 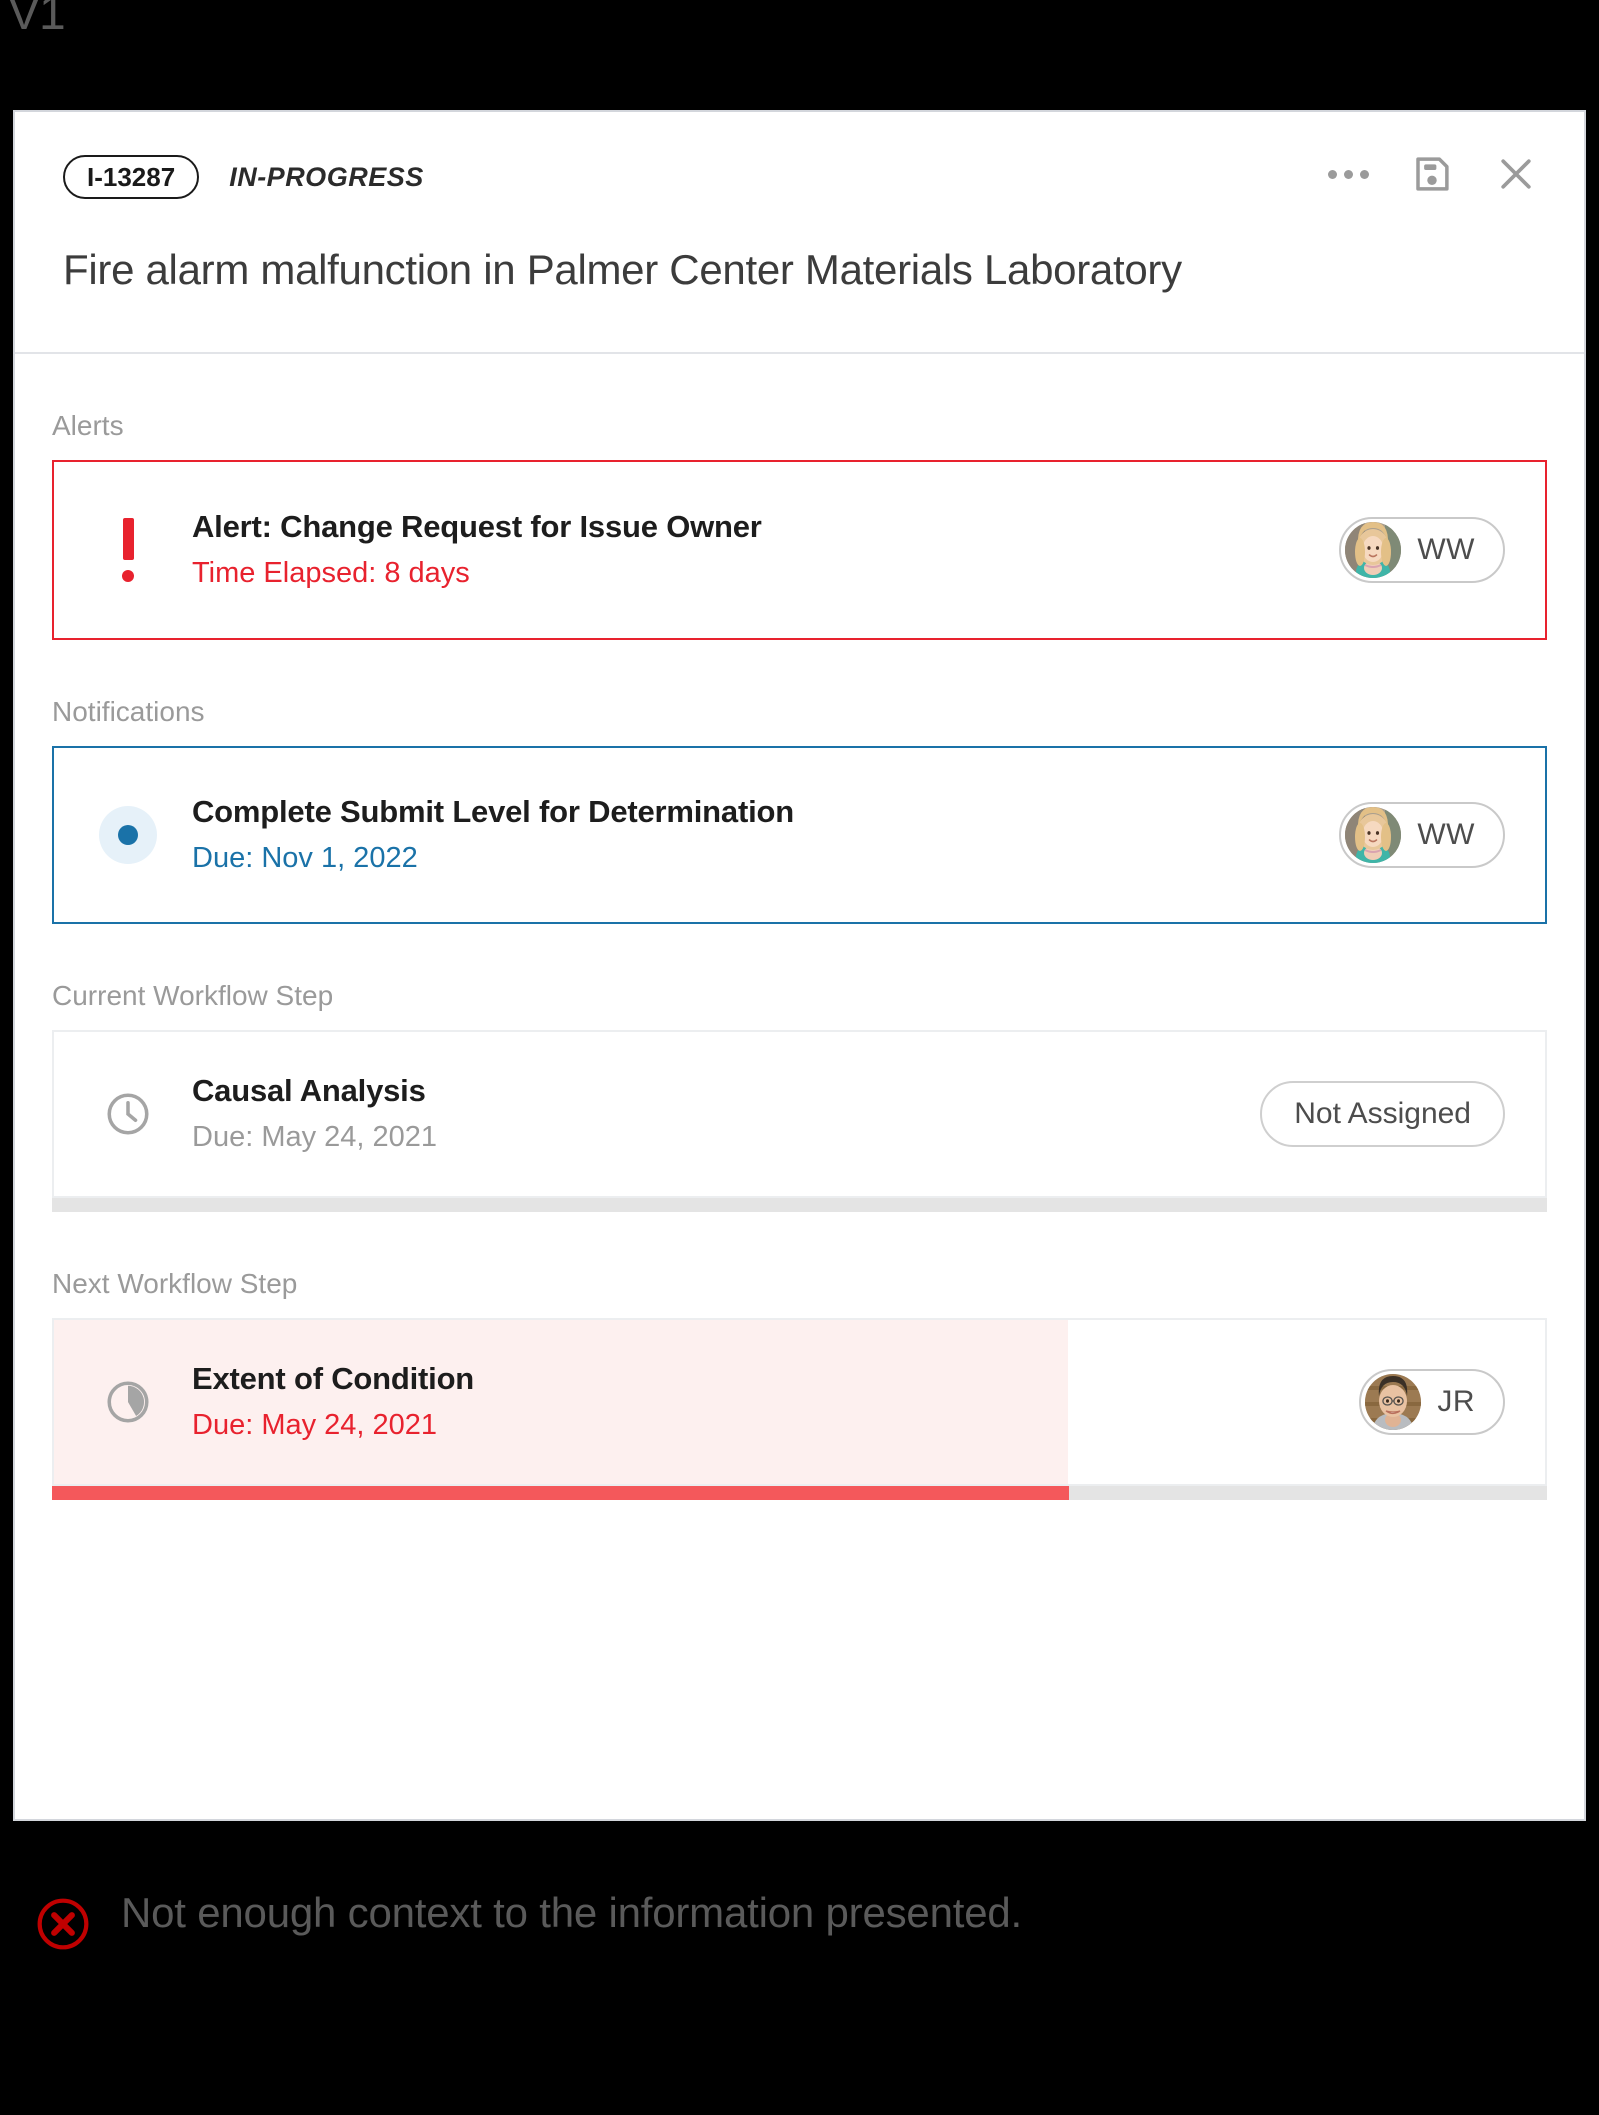 What do you see at coordinates (1382, 1114) in the screenshot?
I see `not-assigned-badge: Not Assigned` at bounding box center [1382, 1114].